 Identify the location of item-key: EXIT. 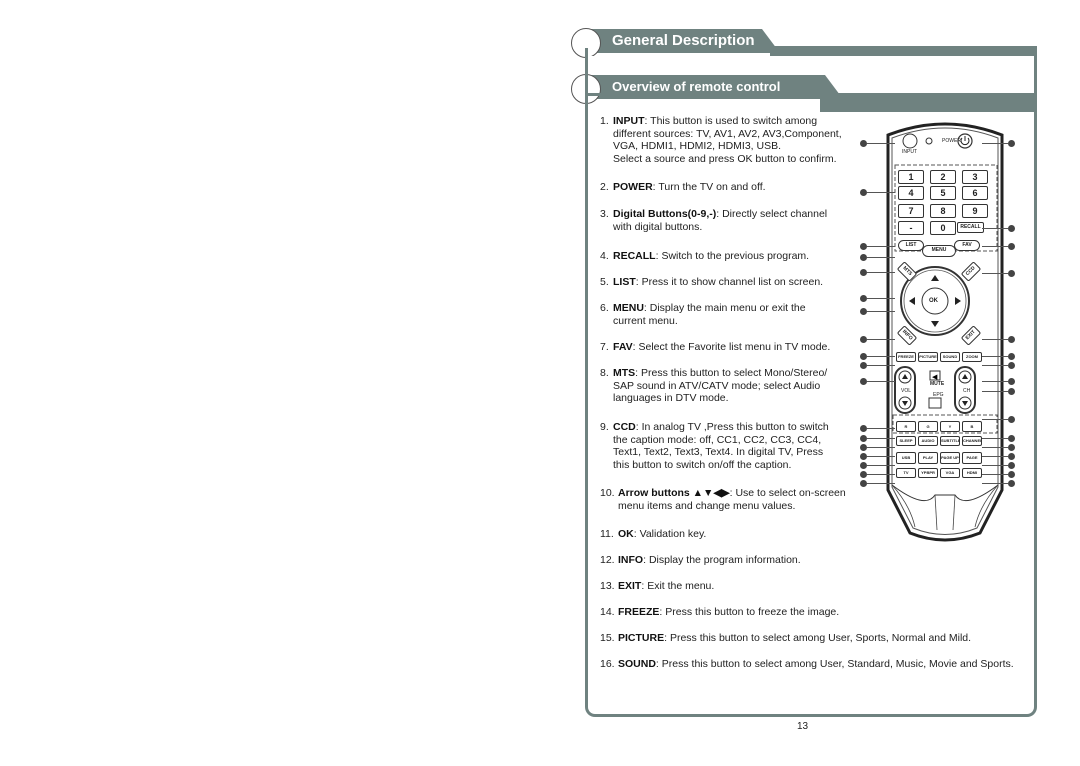
(630, 586).